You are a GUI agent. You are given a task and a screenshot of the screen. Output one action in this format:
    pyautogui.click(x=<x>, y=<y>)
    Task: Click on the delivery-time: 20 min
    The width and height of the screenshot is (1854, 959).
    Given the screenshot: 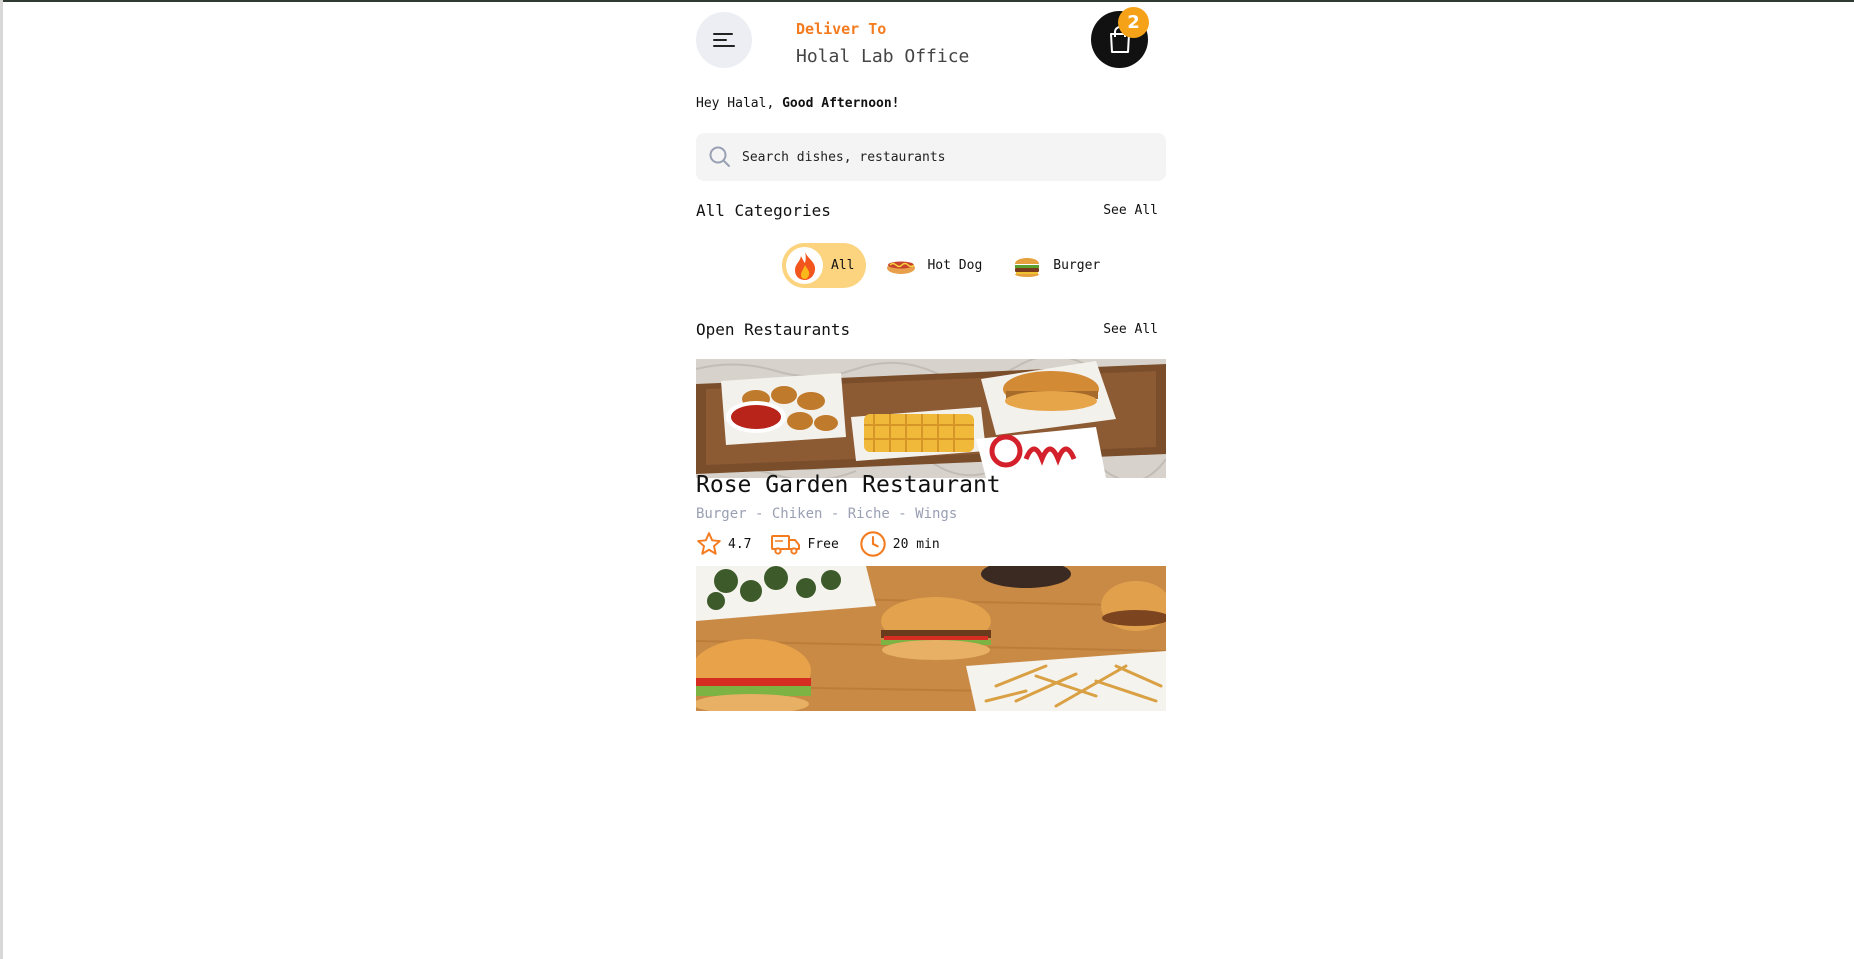 What is the action you would take?
    pyautogui.click(x=899, y=544)
    